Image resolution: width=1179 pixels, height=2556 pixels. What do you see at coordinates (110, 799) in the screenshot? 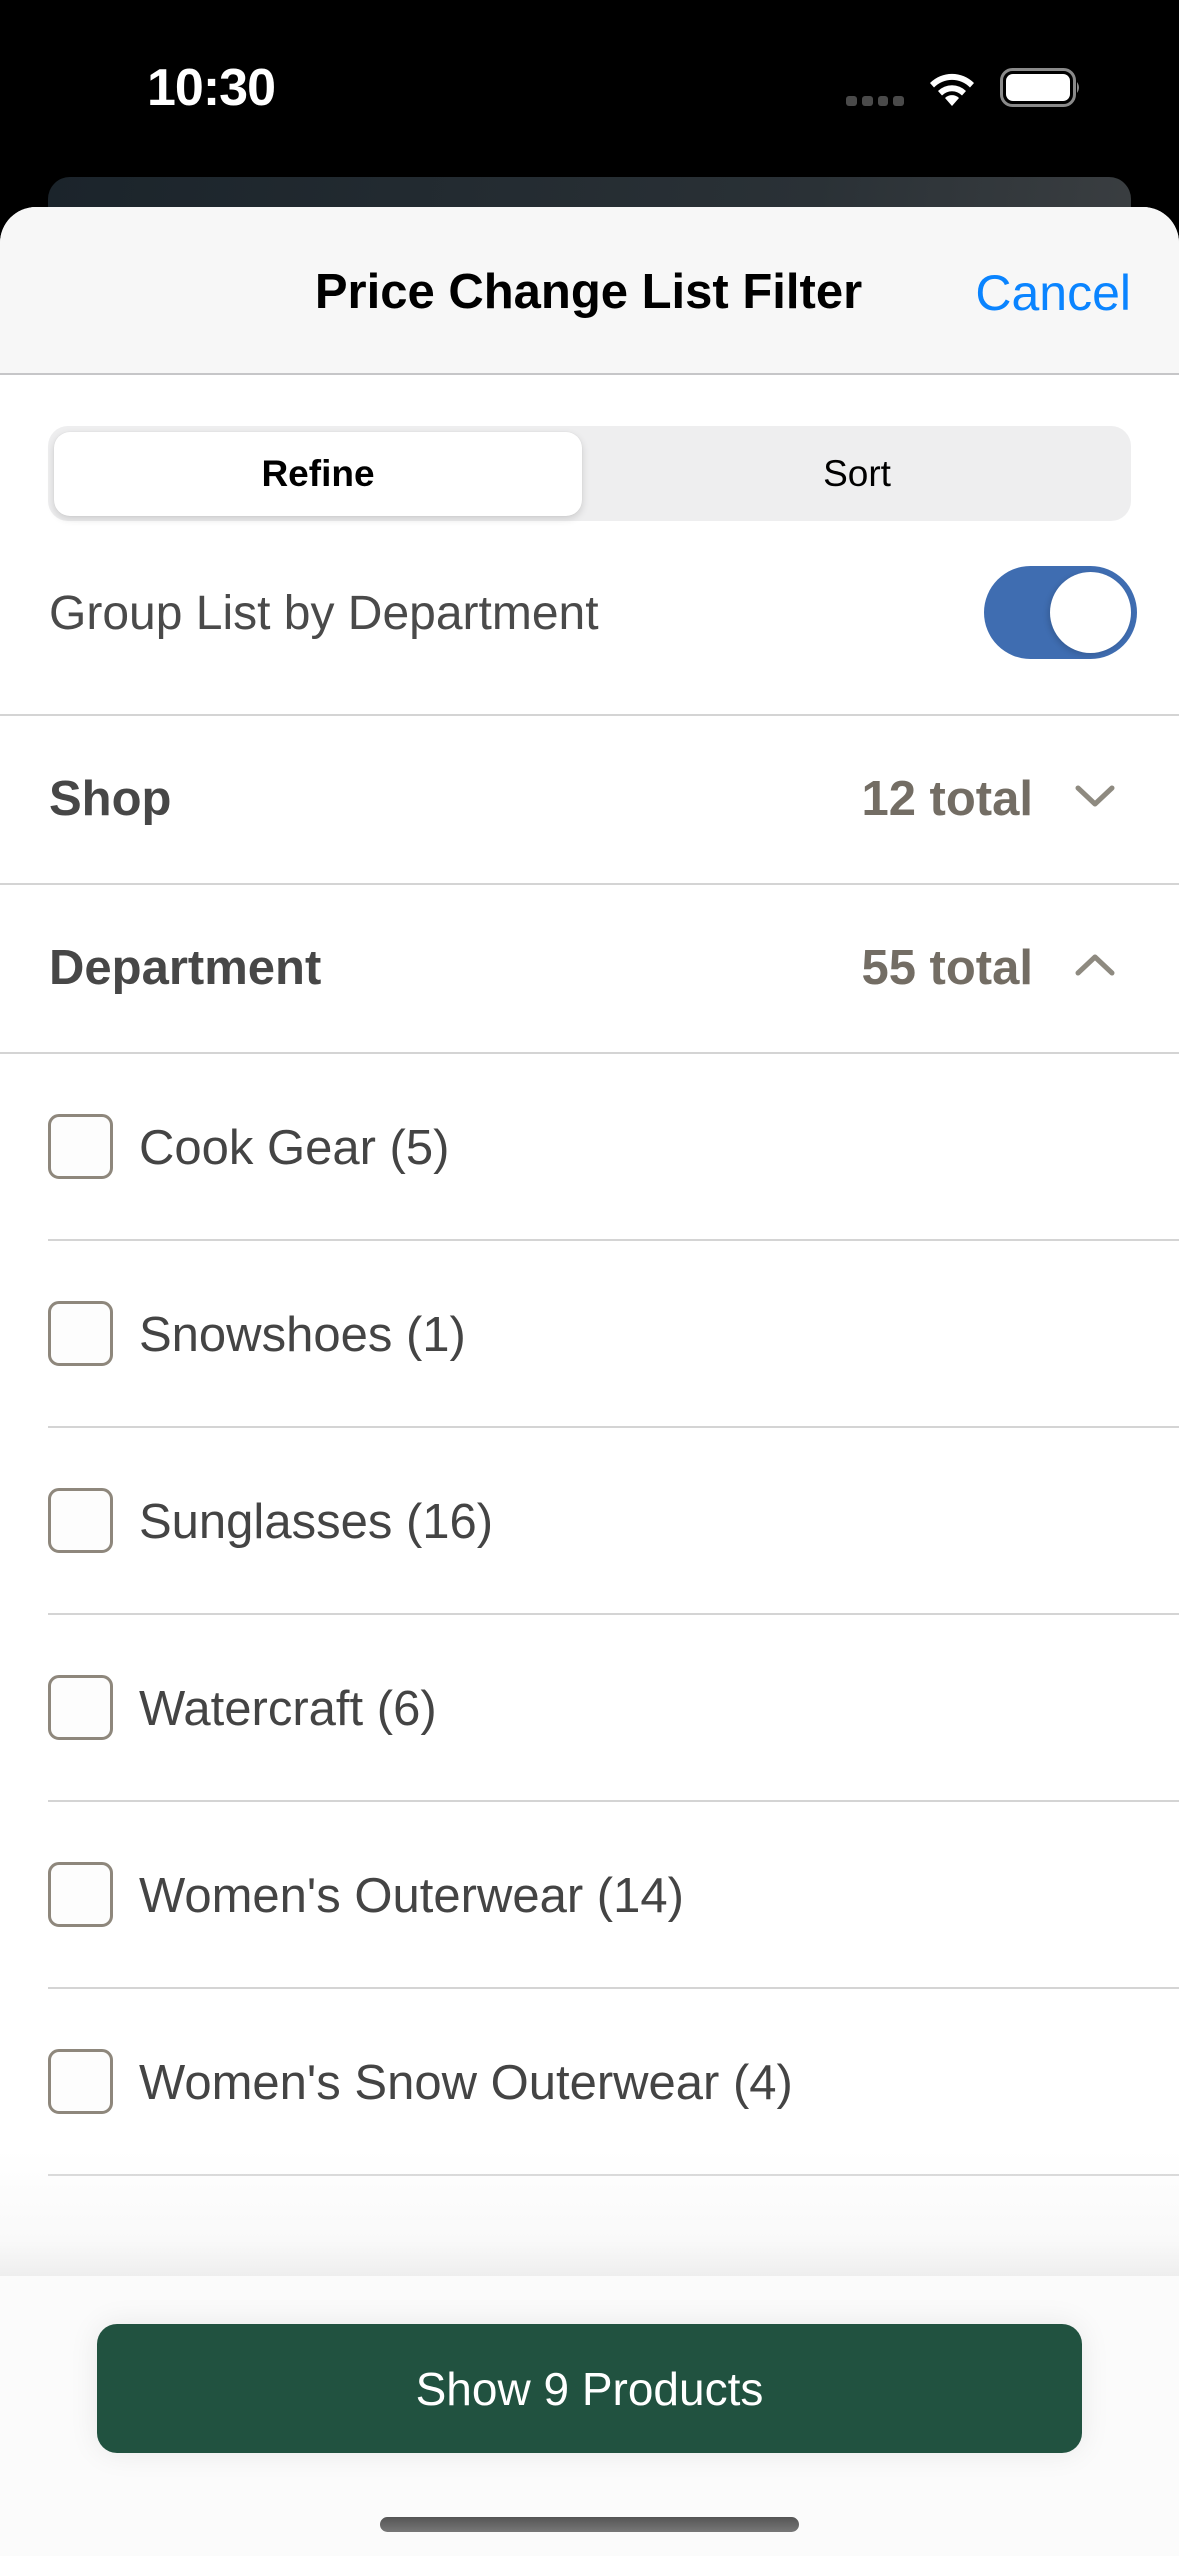
I see `shop-filter-title: Shop` at bounding box center [110, 799].